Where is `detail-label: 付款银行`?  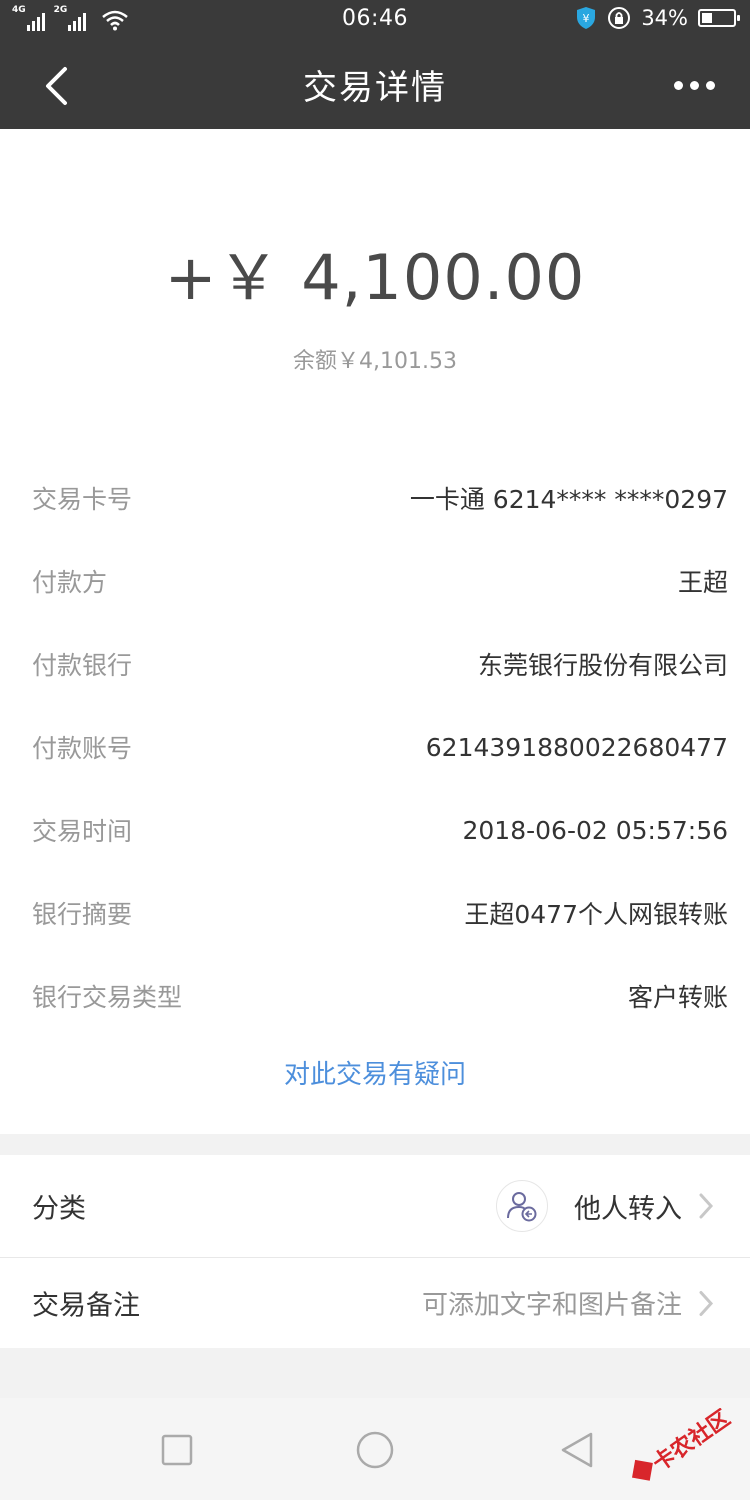
detail-label: 付款银行 is located at coordinates (82, 665).